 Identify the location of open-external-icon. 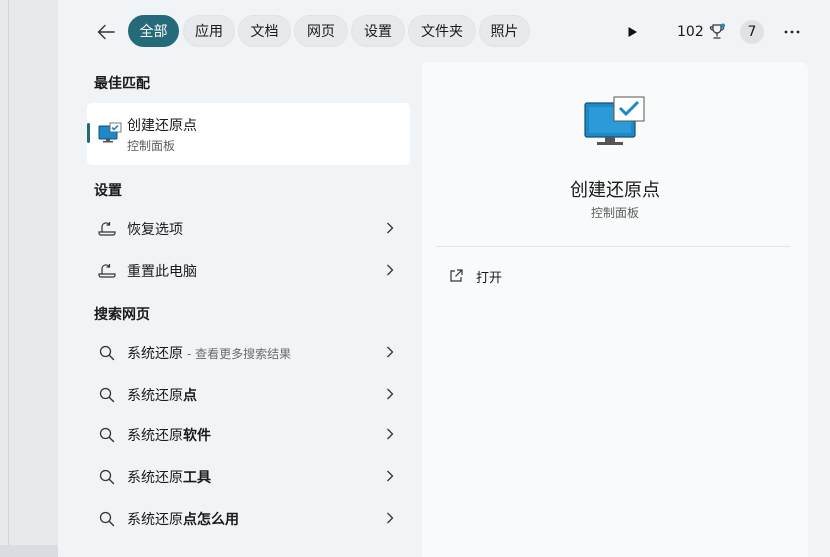
(456, 275).